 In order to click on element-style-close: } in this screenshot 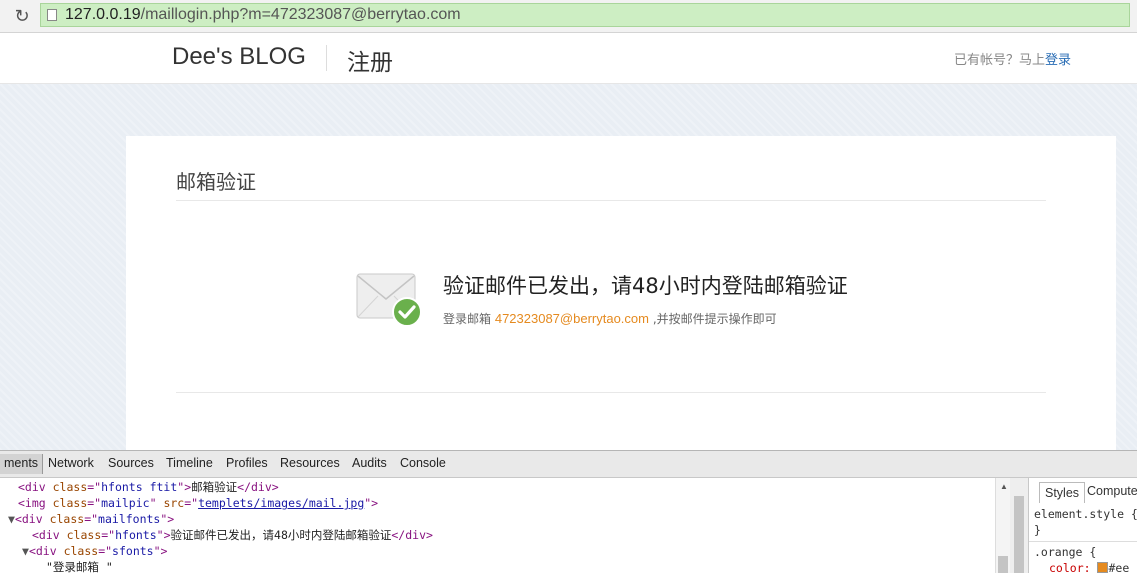, I will do `click(1037, 530)`.